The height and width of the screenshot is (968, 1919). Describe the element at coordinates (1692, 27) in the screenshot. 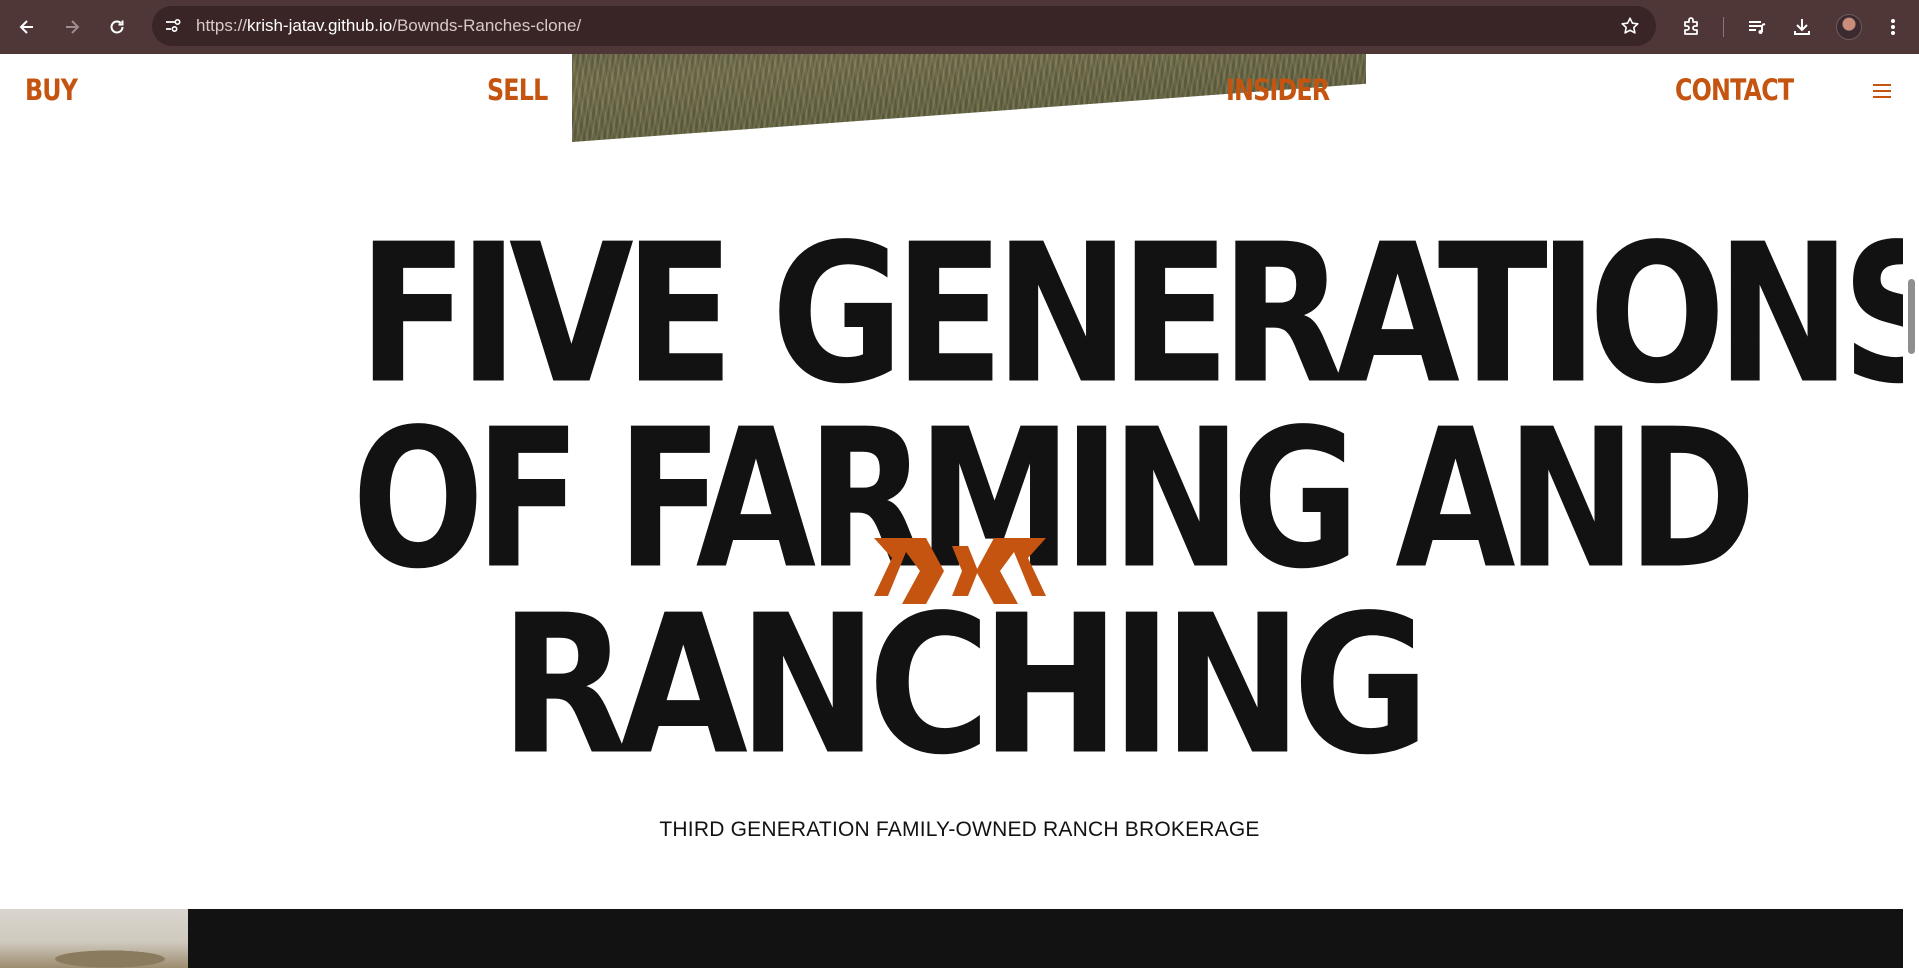

I see `extensions-icon` at that location.